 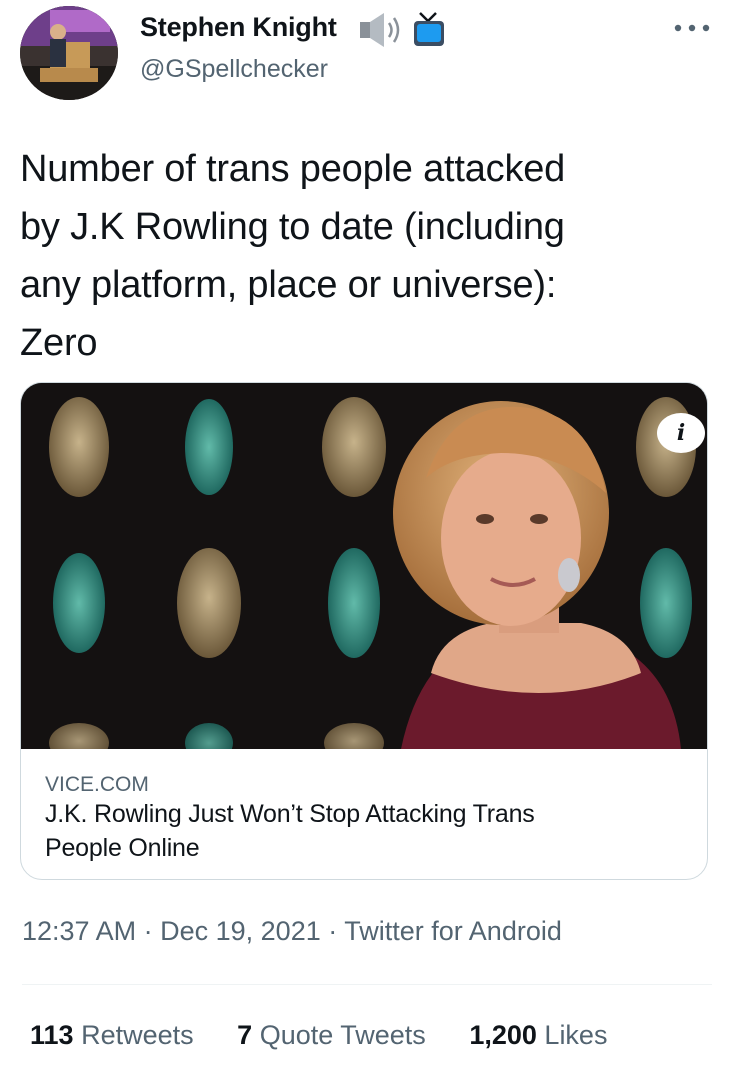 What do you see at coordinates (429, 29) in the screenshot?
I see `television-icon` at bounding box center [429, 29].